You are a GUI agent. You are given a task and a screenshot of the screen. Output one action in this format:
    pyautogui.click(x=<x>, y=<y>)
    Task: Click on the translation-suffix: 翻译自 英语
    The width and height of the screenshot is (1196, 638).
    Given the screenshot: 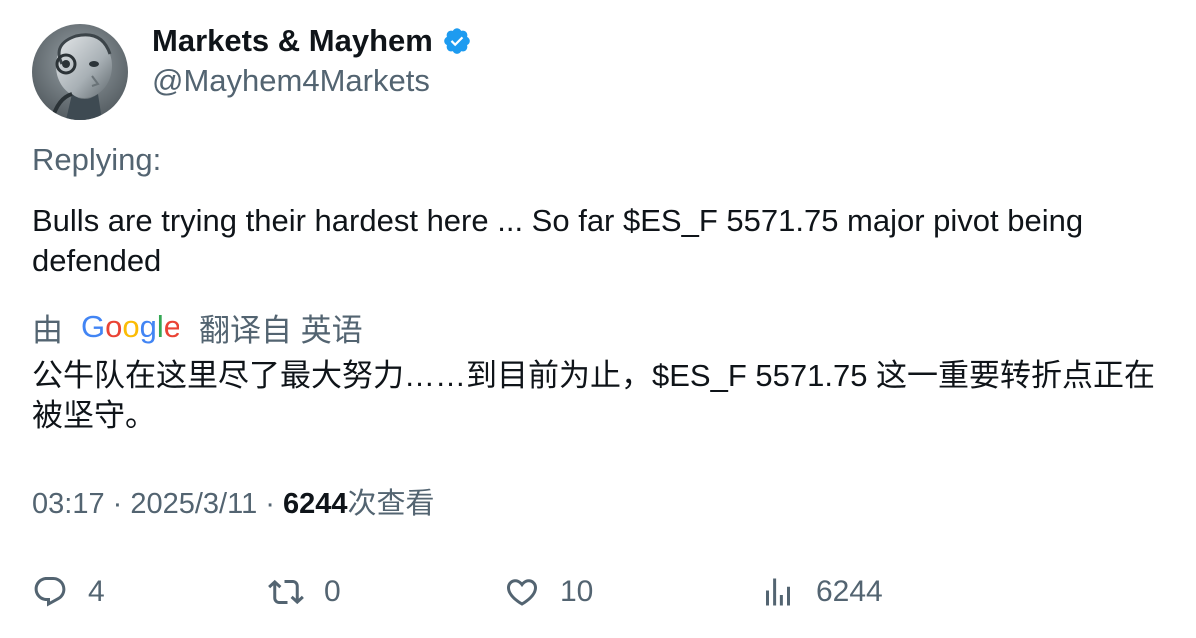 What is the action you would take?
    pyautogui.click(x=281, y=330)
    